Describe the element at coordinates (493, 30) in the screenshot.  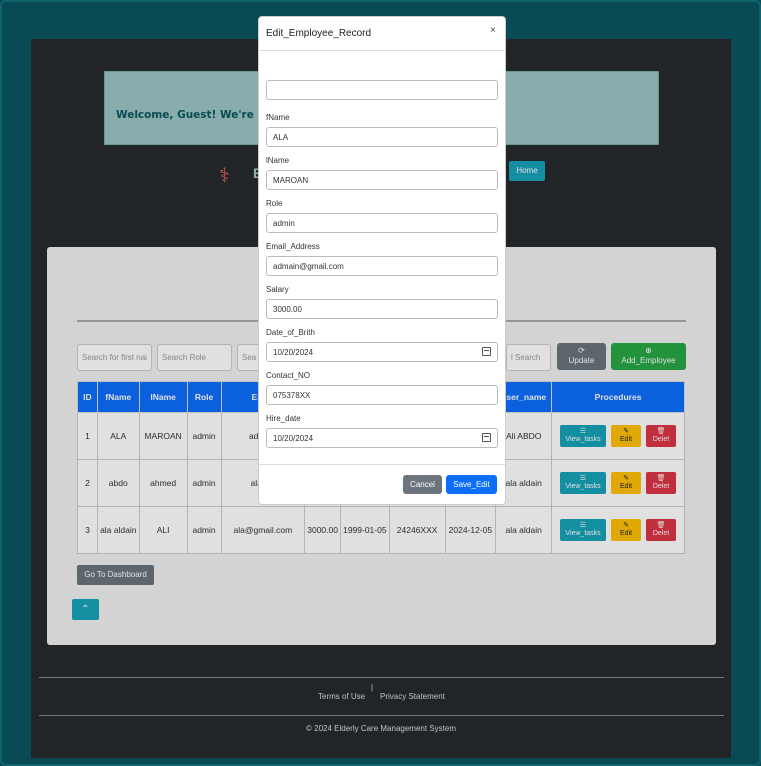
I see `close-icon: ×` at that location.